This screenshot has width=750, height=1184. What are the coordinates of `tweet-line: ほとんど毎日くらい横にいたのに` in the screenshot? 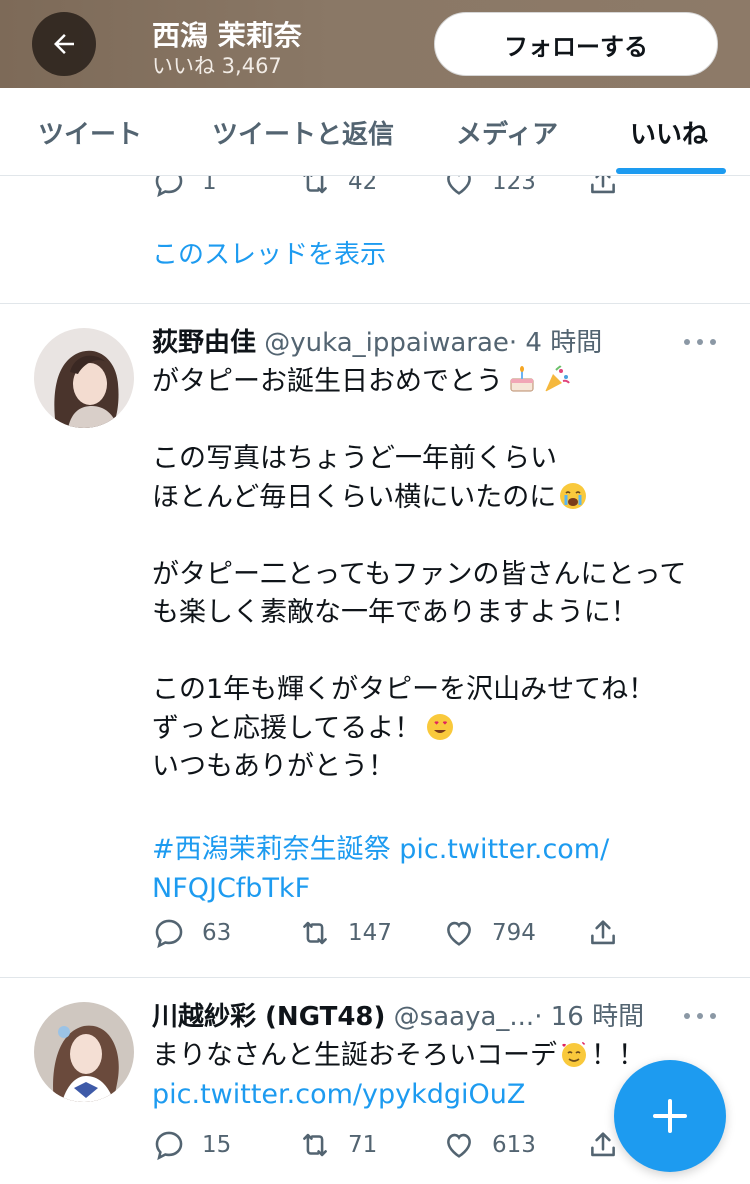 It's located at (442, 498).